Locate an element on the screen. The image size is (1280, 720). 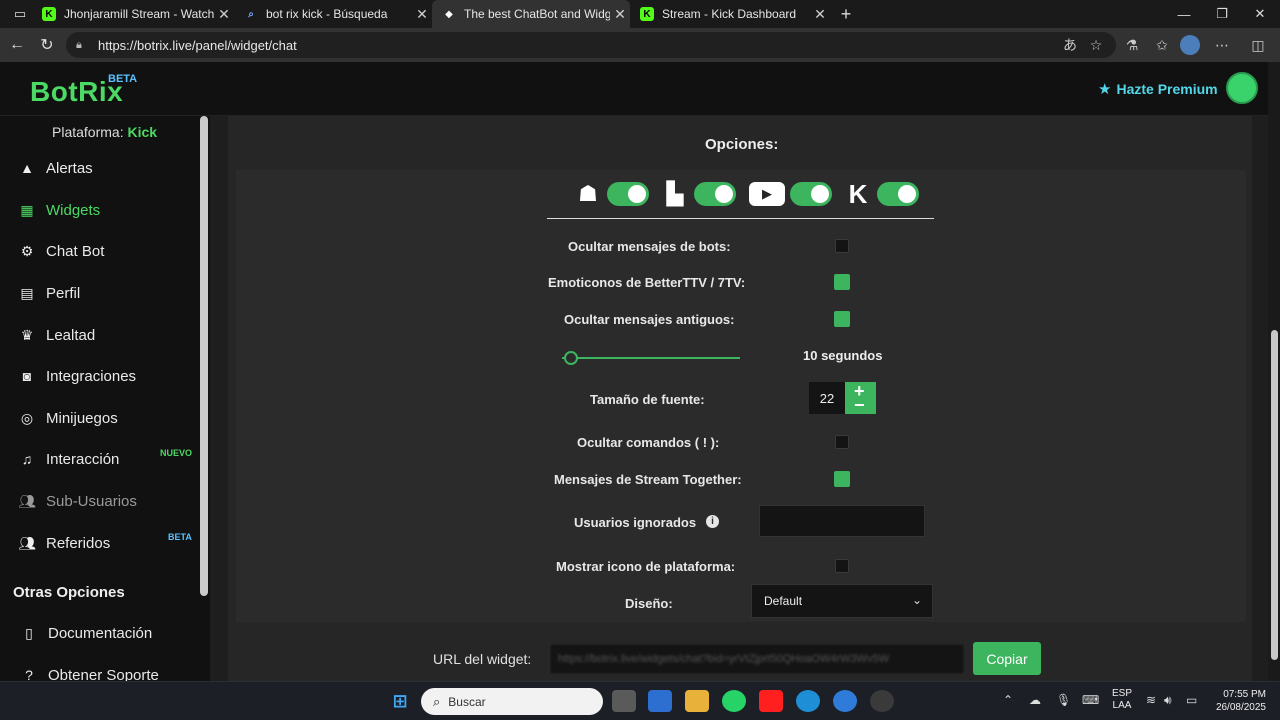
seconds-slider-handle is located at coordinates (570, 358).